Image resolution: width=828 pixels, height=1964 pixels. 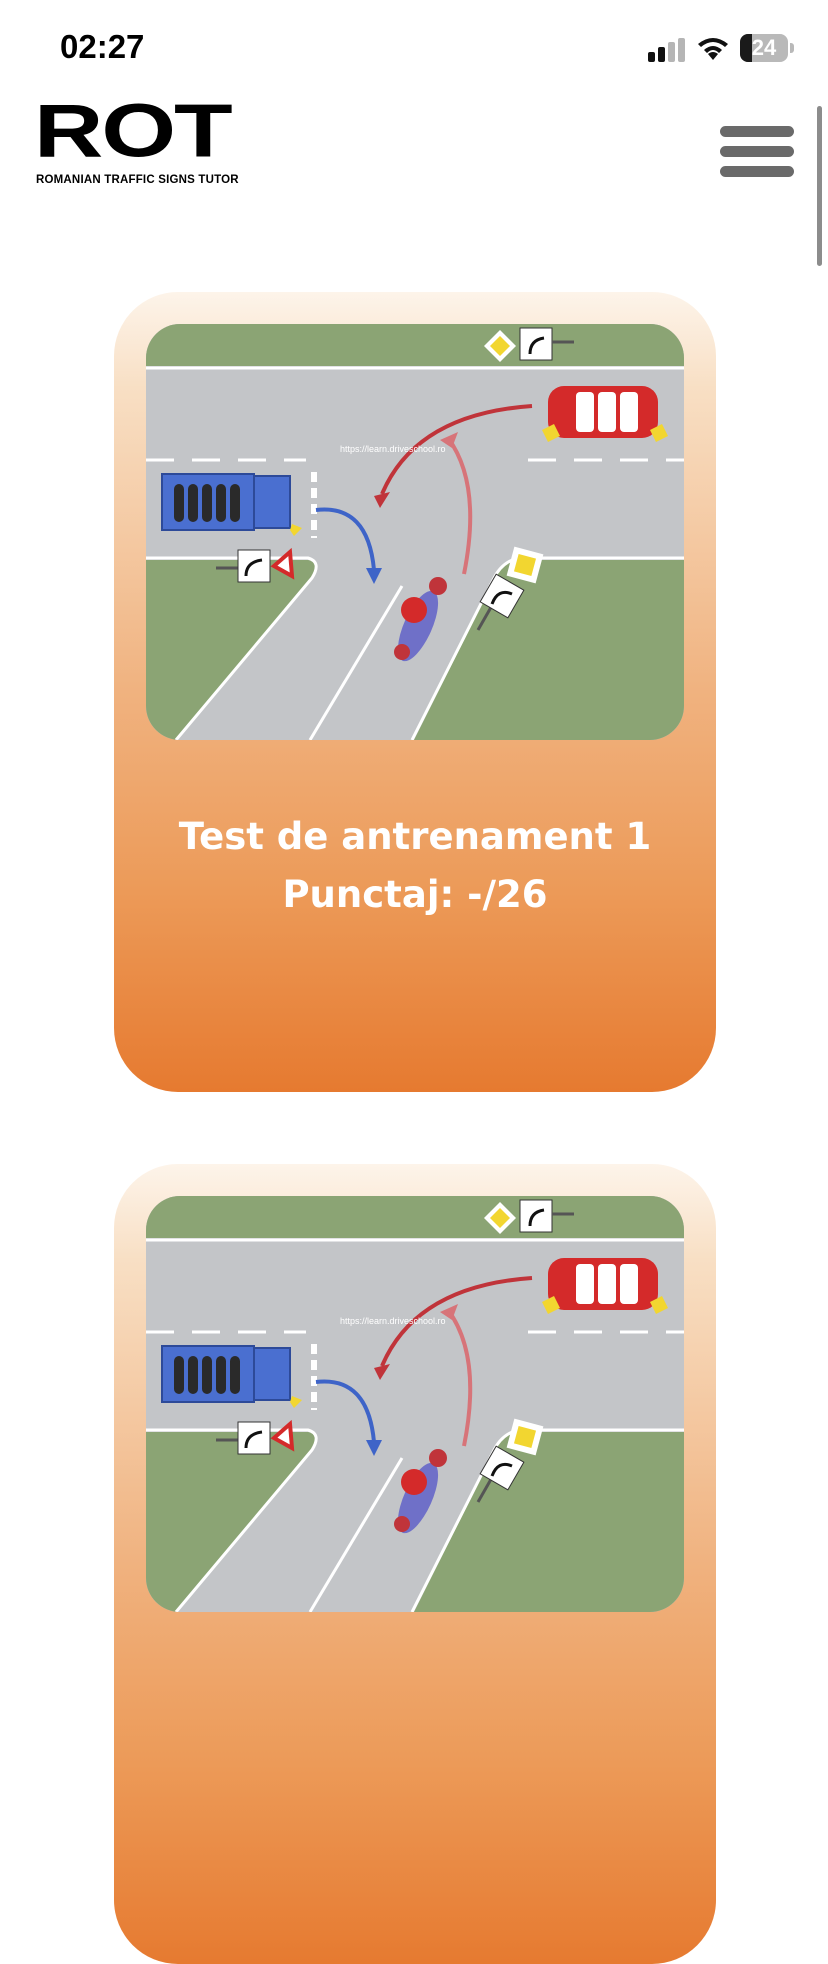 I want to click on status-icons: 24, so click(x=723, y=50).